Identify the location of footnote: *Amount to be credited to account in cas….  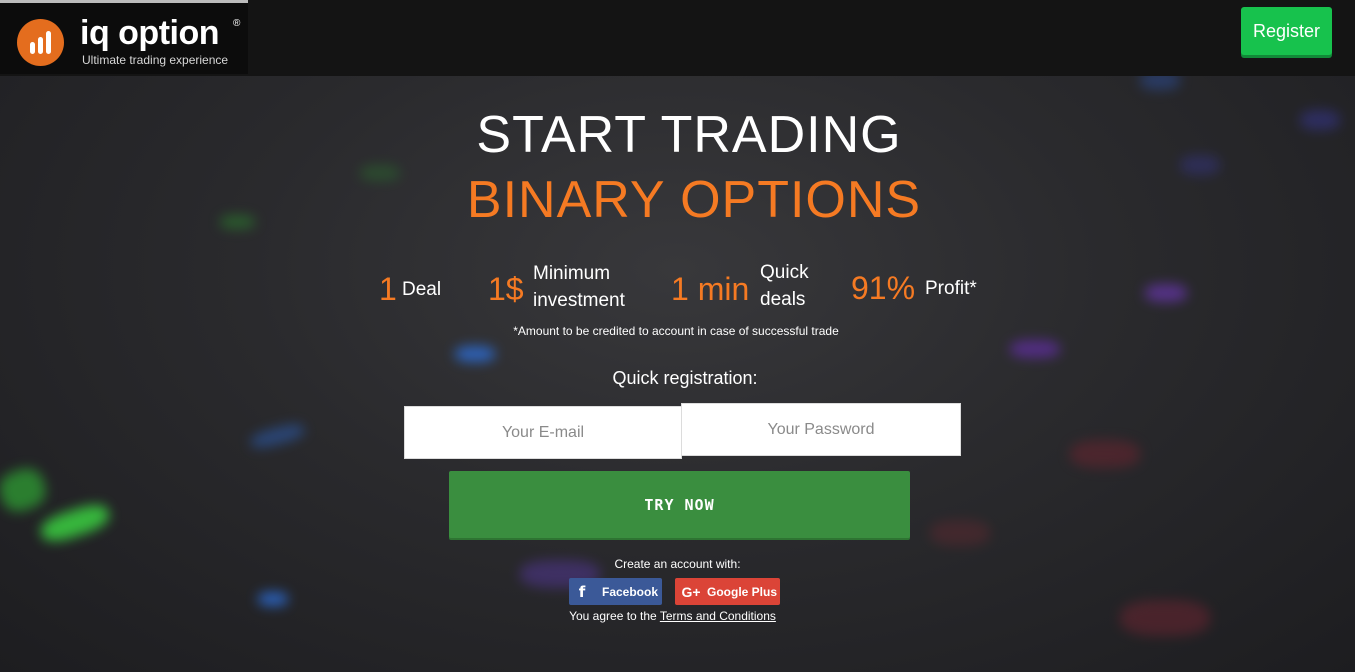
(676, 331).